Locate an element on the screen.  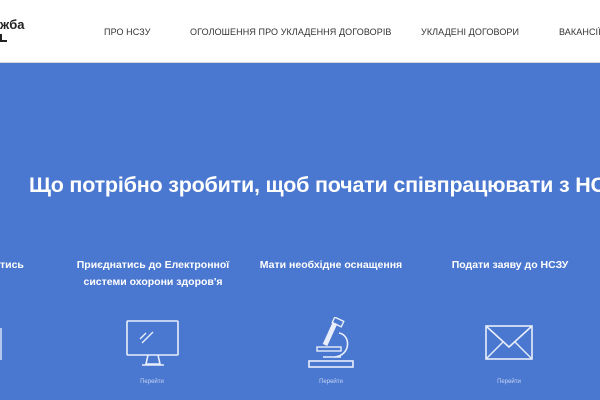
step-label-application: Подати заяву до НСЗУ is located at coordinates (510, 265).